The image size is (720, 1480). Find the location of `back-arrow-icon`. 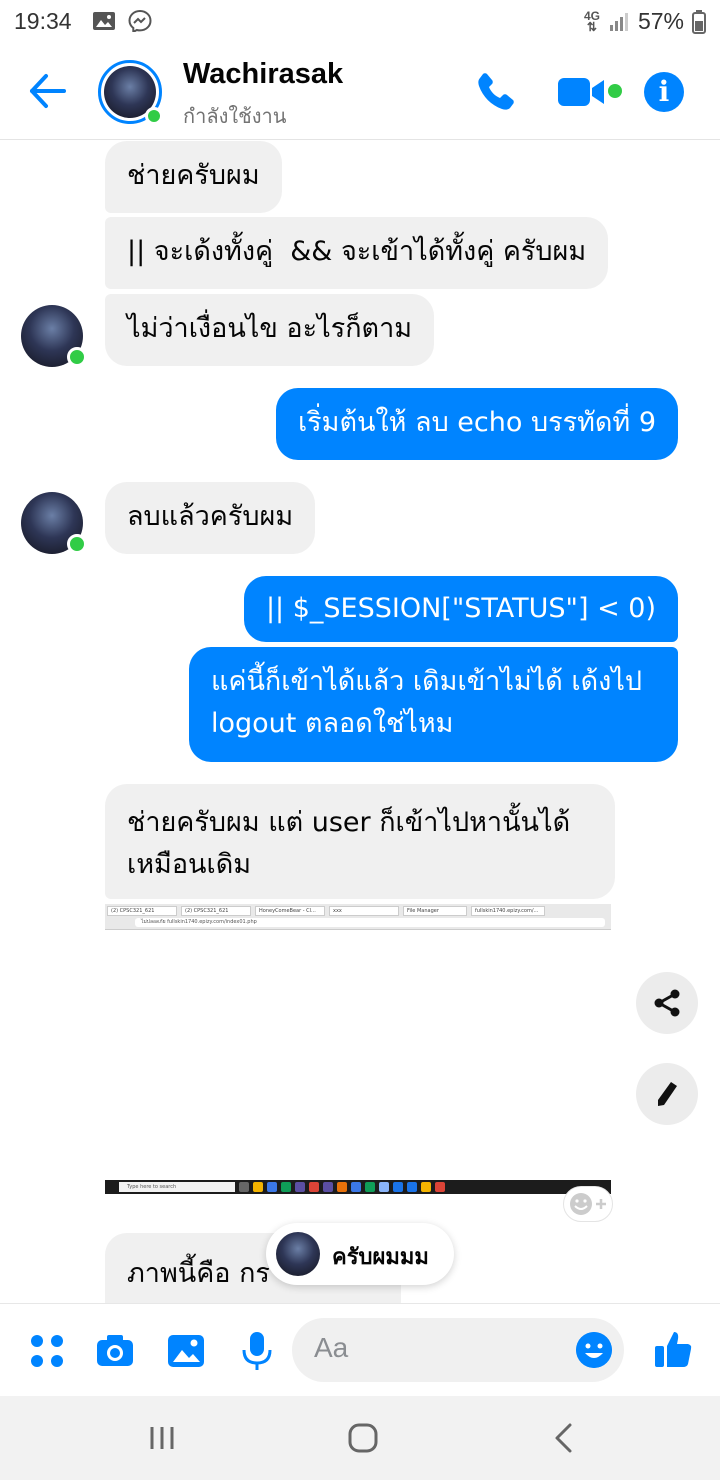

back-arrow-icon is located at coordinates (47, 91).